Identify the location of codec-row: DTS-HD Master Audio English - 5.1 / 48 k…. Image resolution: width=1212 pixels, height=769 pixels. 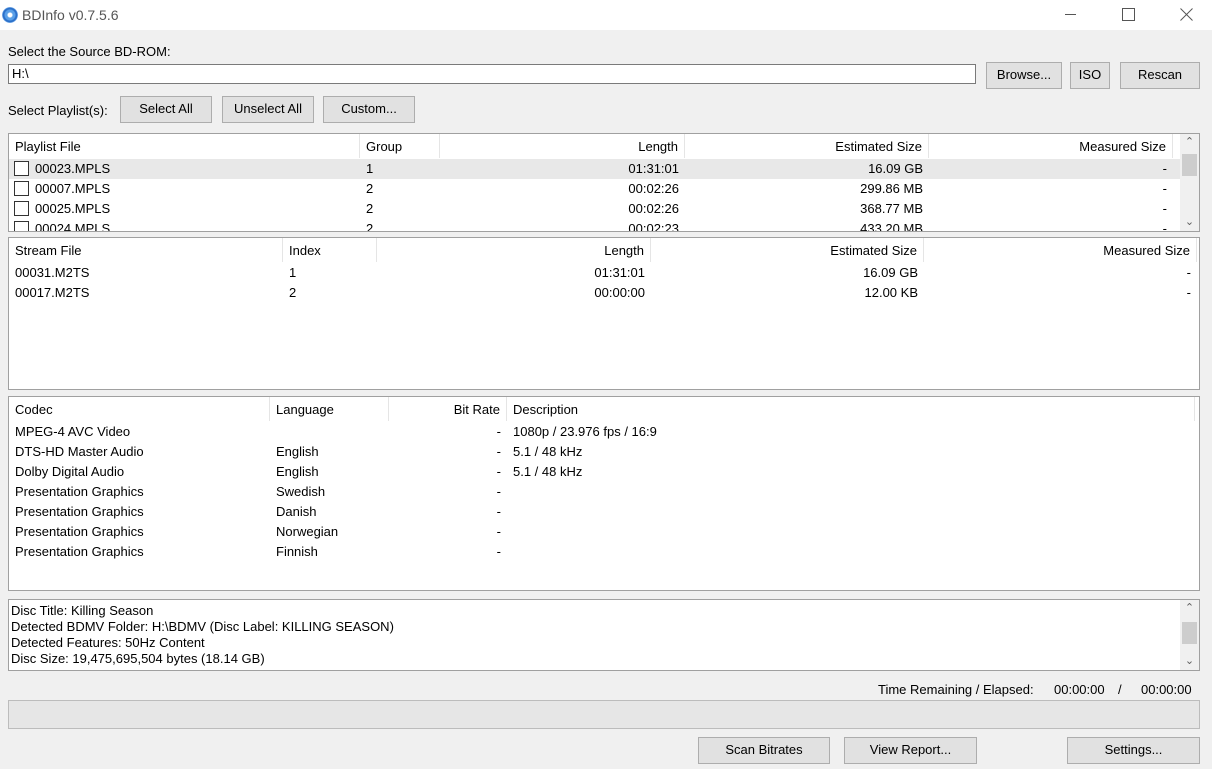
(604, 452).